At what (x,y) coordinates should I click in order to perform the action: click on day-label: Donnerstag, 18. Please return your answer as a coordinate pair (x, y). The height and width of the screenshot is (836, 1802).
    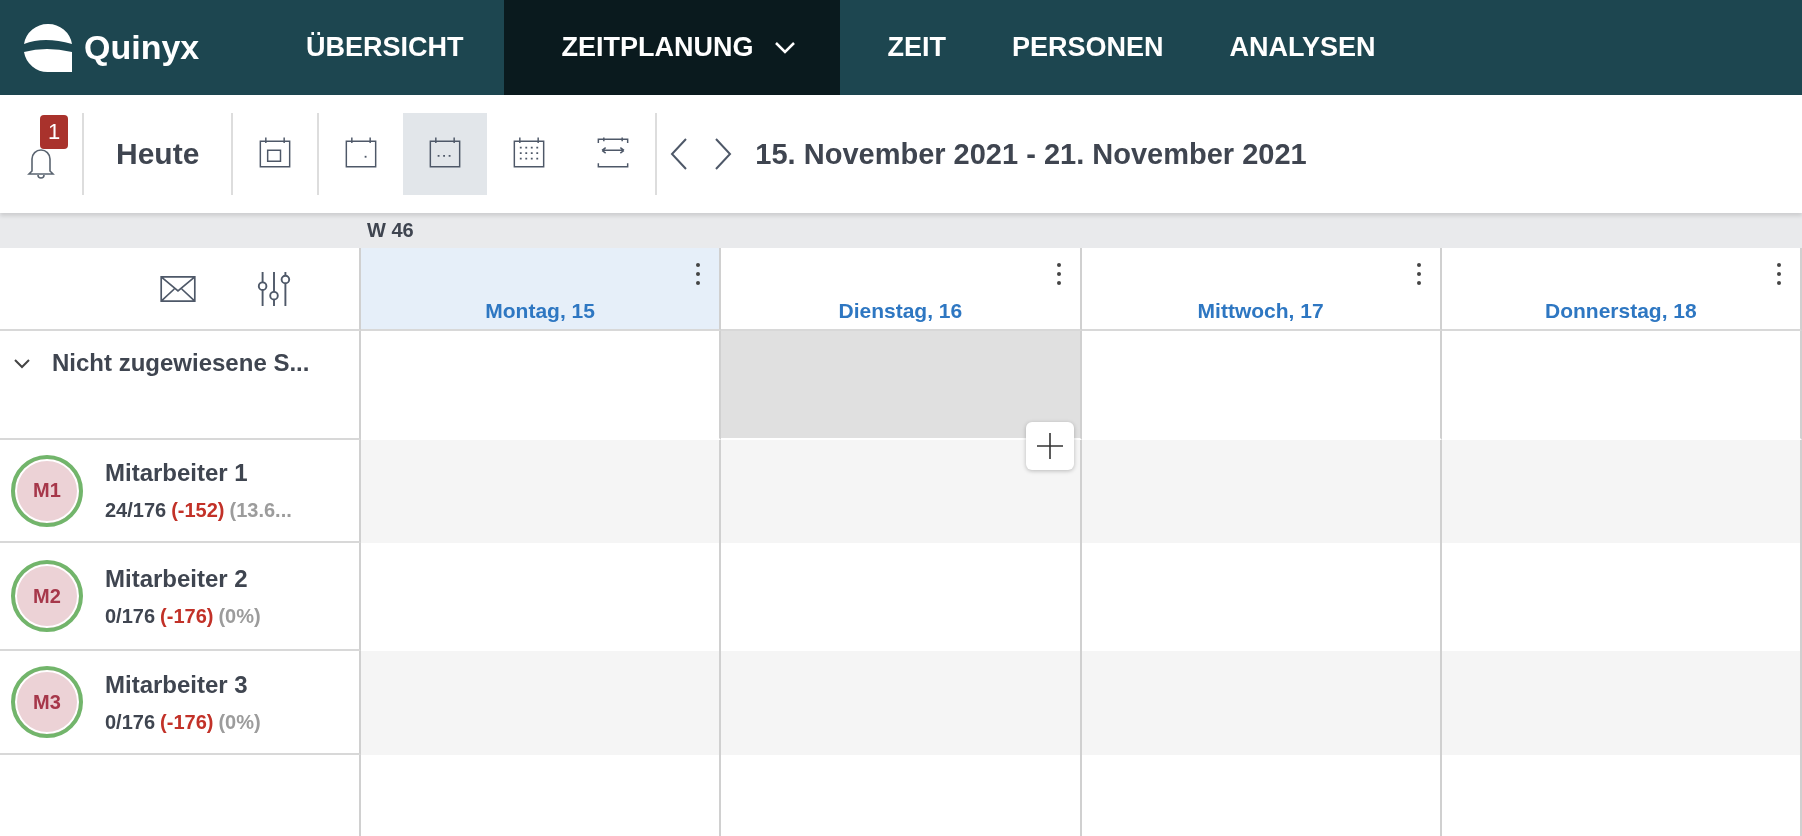
    Looking at the image, I should click on (1621, 311).